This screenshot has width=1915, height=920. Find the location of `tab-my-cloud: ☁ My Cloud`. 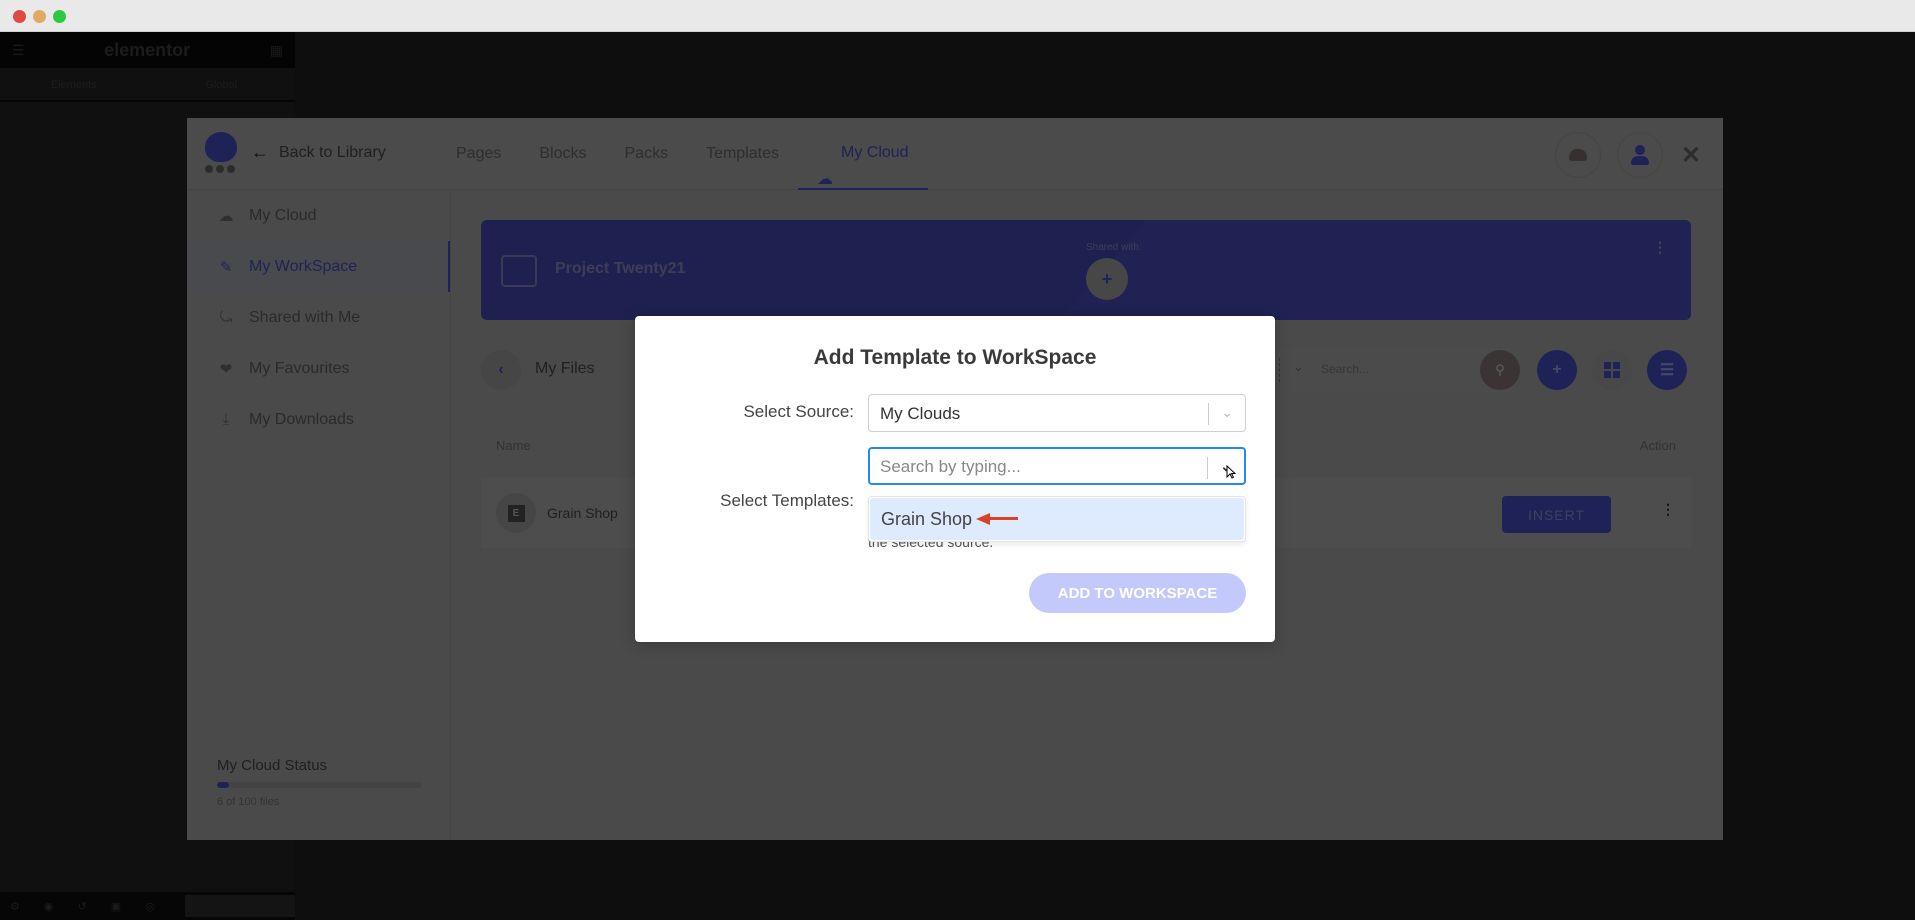

tab-my-cloud: ☁ My Cloud is located at coordinates (863, 154).